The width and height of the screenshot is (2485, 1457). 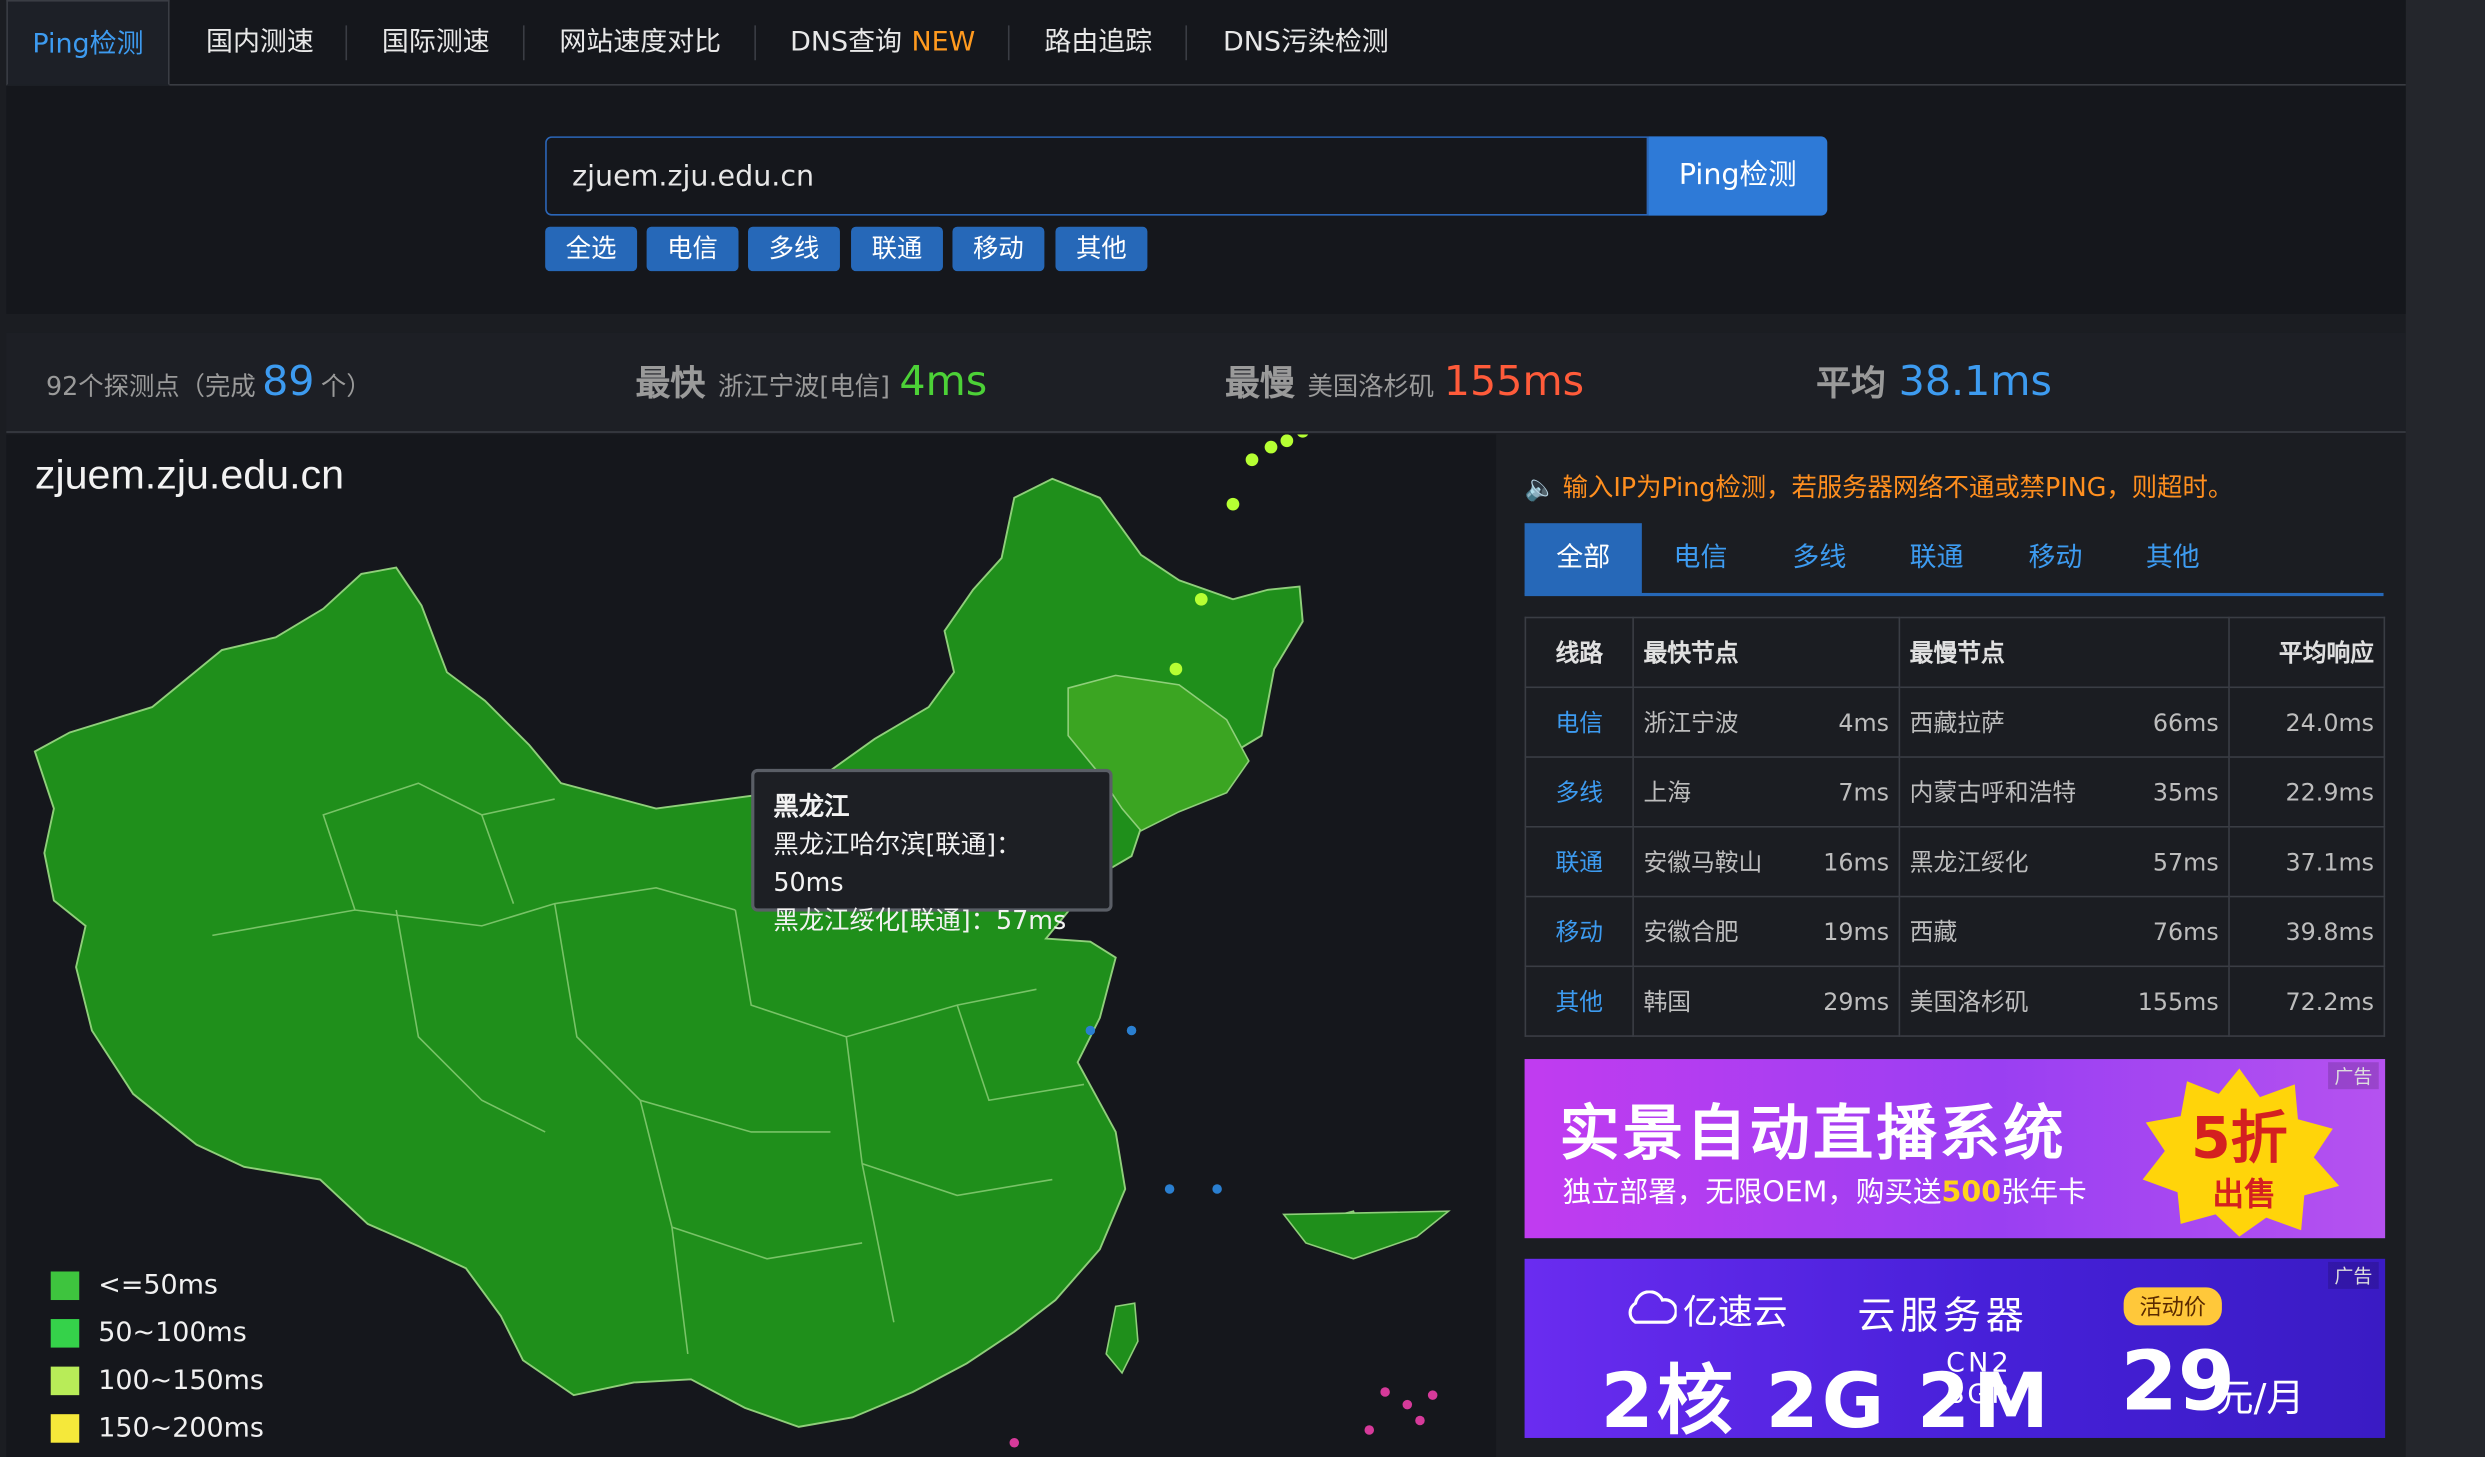 I want to click on new-badge: NEW, so click(x=943, y=42).